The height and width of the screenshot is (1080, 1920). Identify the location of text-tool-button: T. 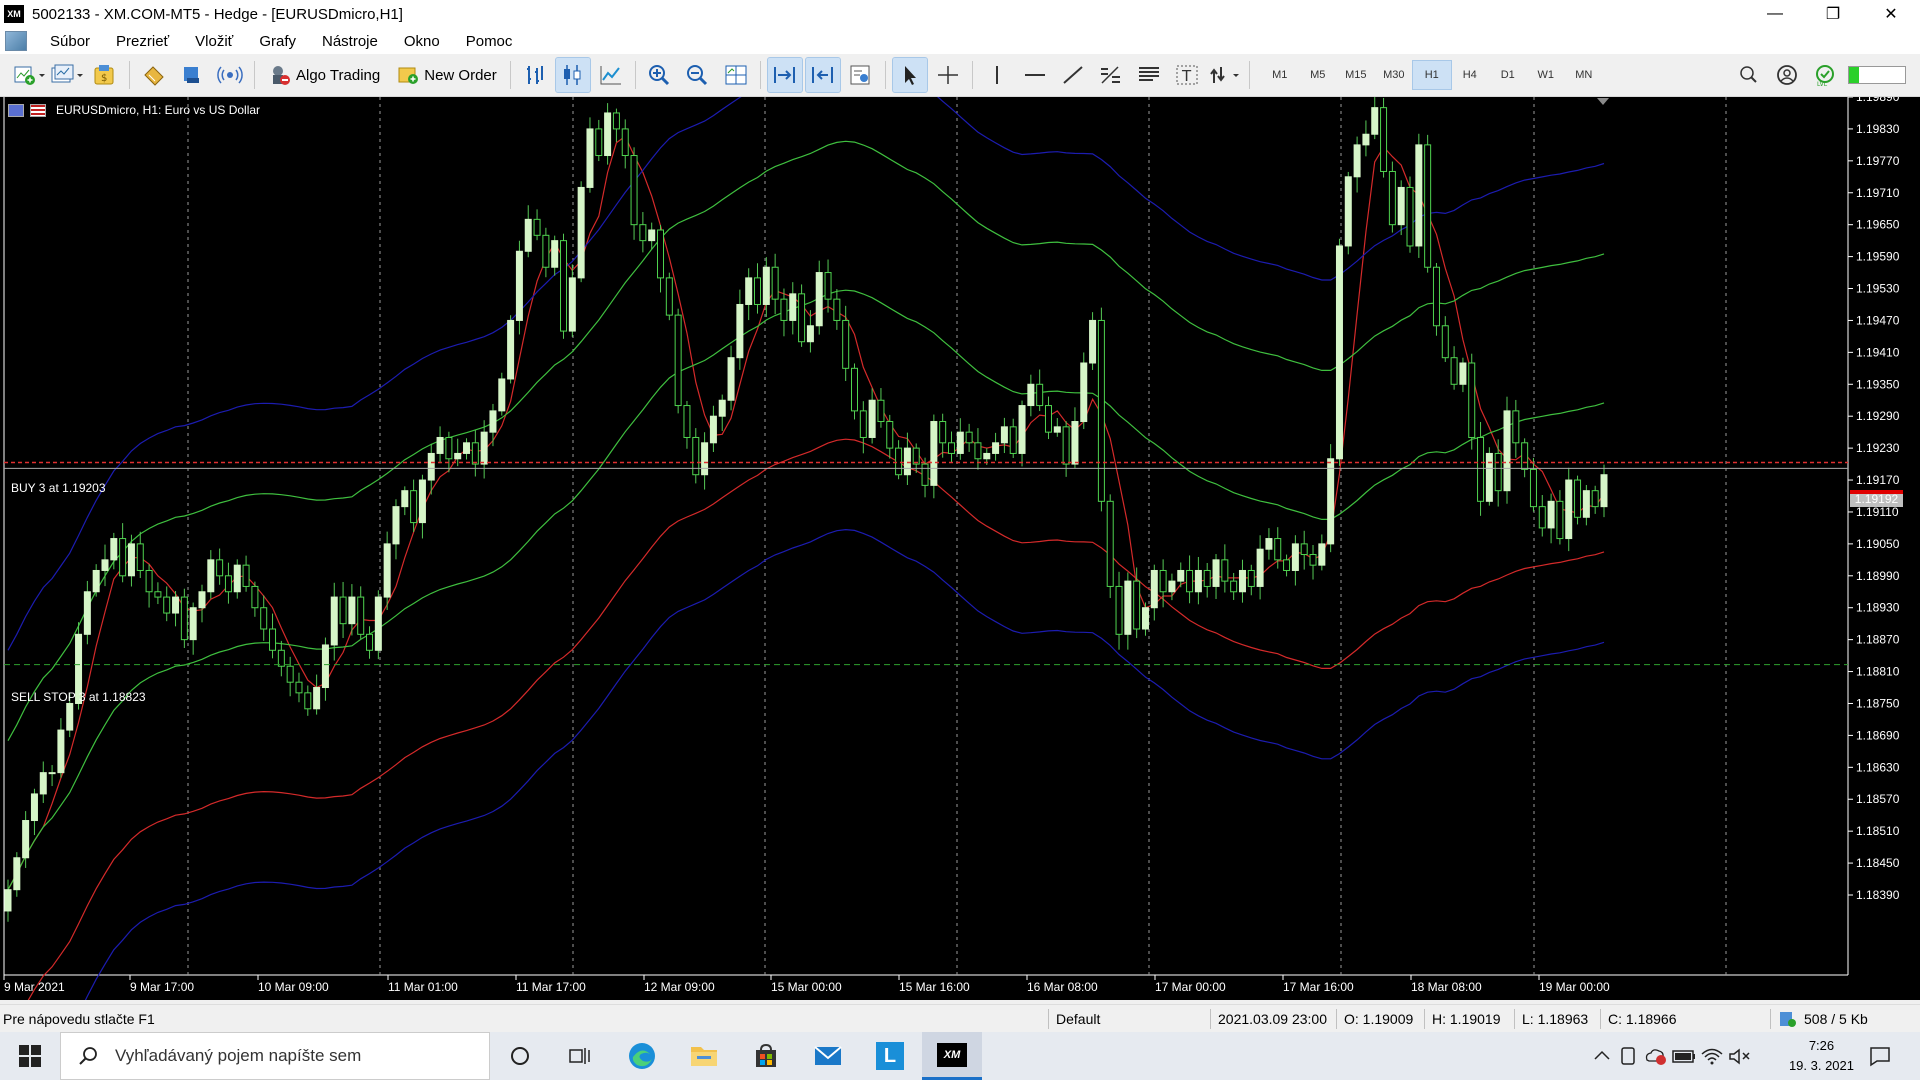
(1187, 75).